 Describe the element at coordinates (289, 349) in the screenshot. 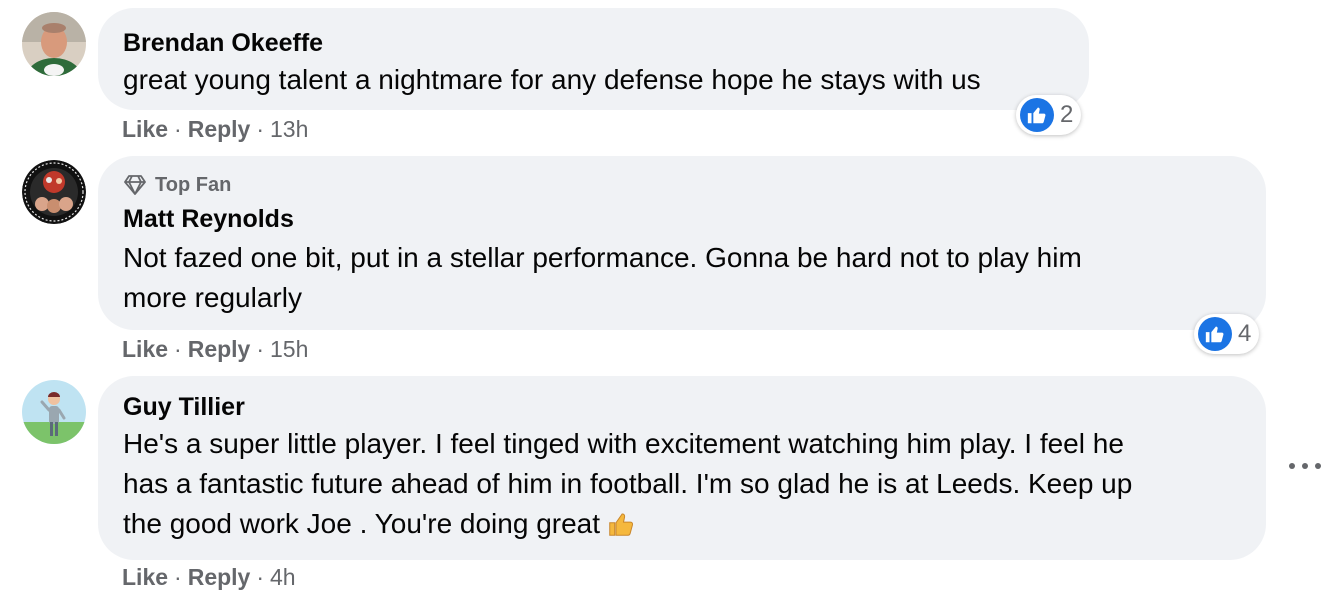

I see `timestamp: 15h` at that location.